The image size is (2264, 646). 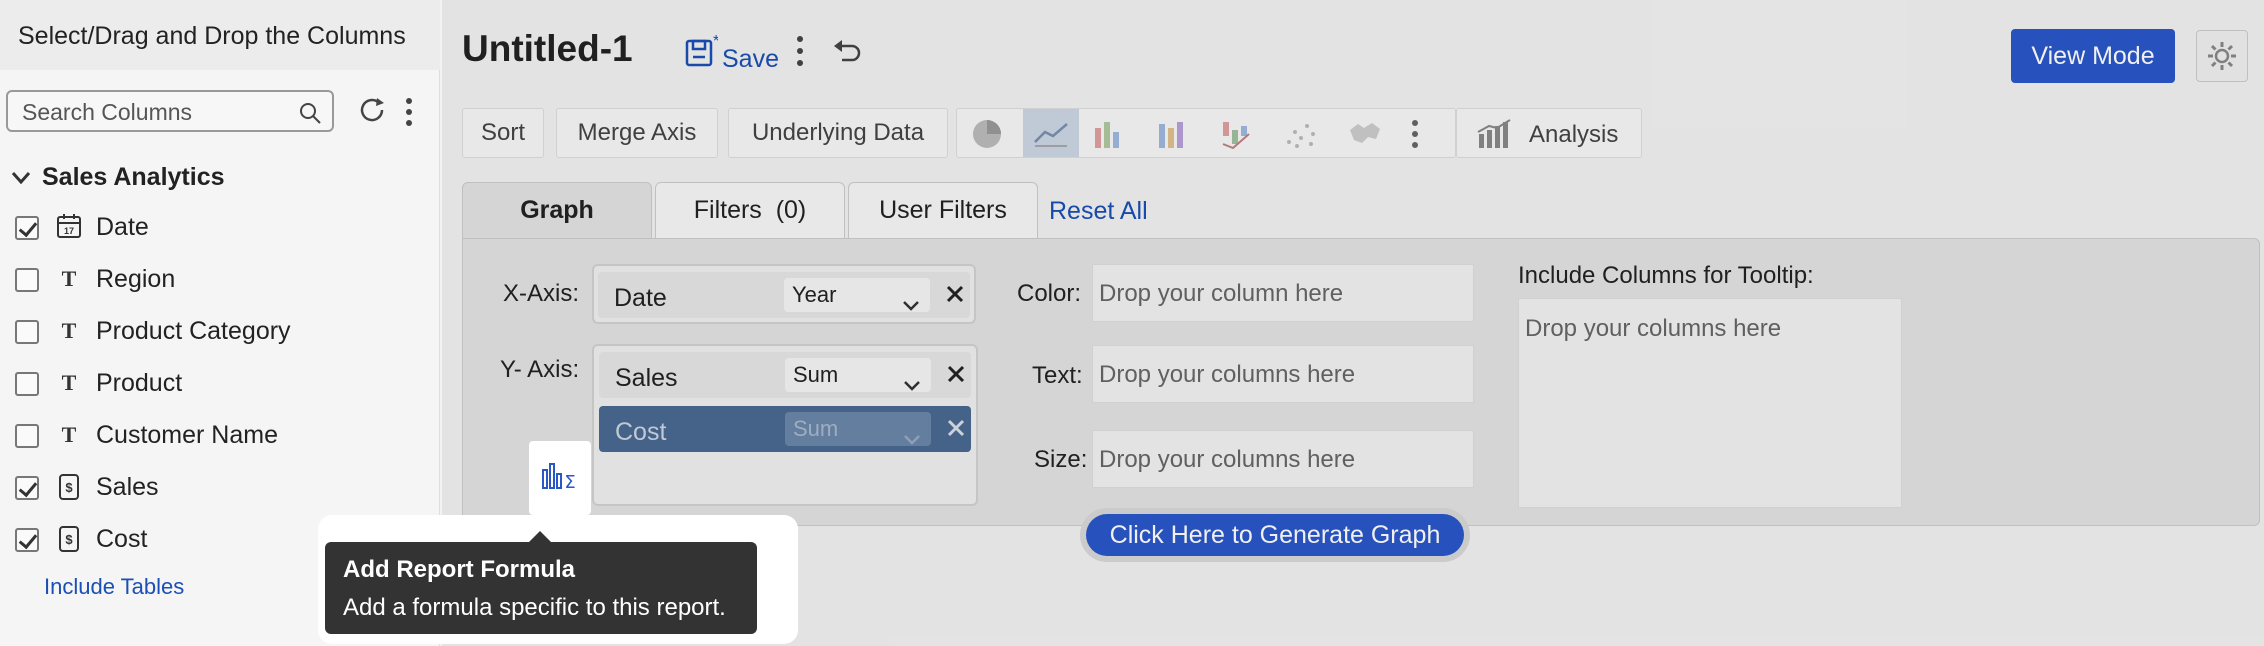 What do you see at coordinates (459, 569) in the screenshot?
I see `tooltip-title: Add Report Formula` at bounding box center [459, 569].